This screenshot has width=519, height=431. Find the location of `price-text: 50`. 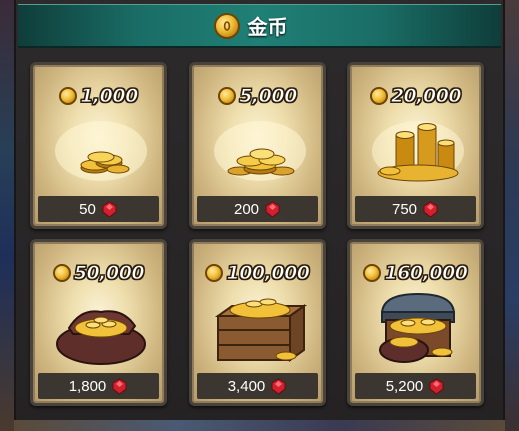

price-text: 50 is located at coordinates (87, 209).